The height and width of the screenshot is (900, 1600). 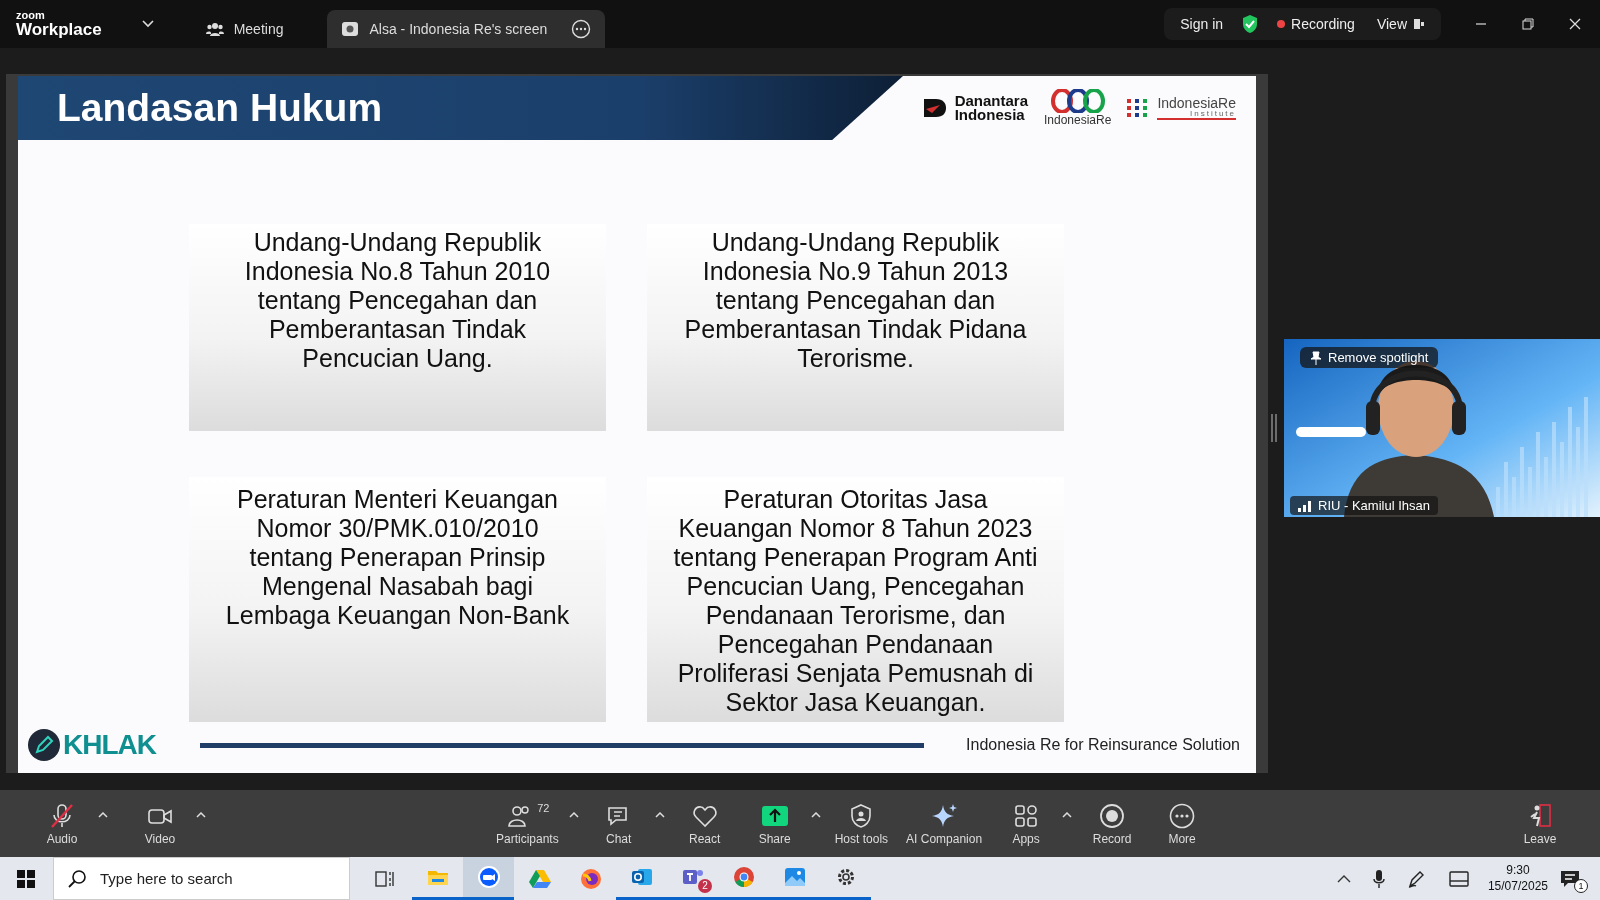 I want to click on indonesiare-logo-text: IndonesiaRe, so click(x=1078, y=120).